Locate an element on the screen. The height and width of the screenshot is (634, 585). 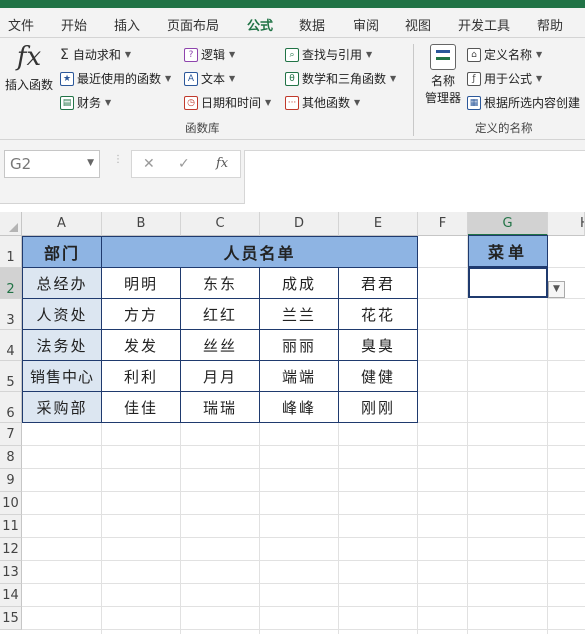
row-header-3: 3 is located at coordinates (11, 314).